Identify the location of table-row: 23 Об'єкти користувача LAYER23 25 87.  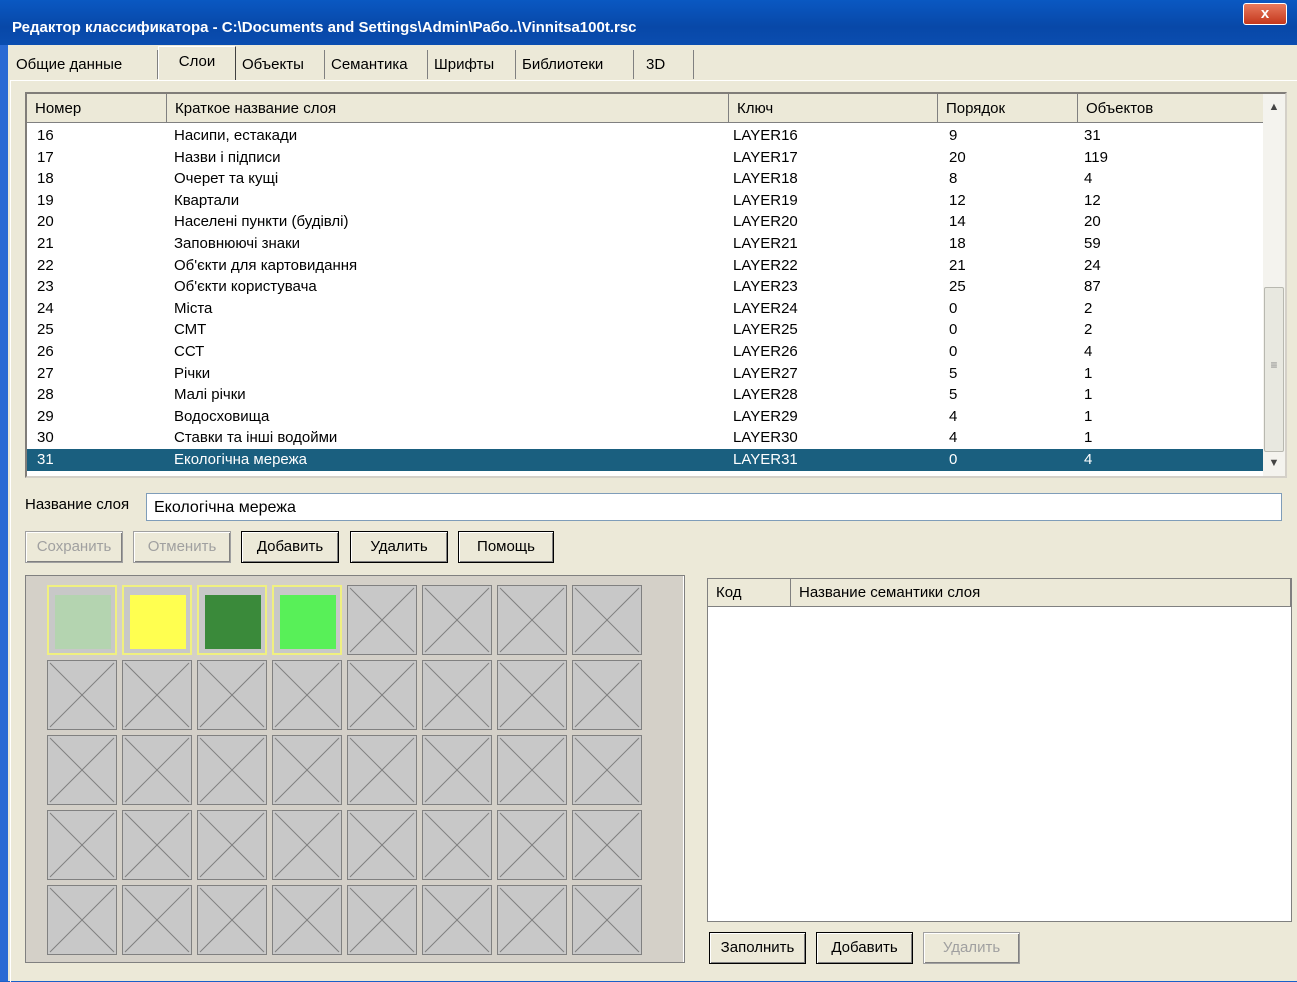
(646, 287).